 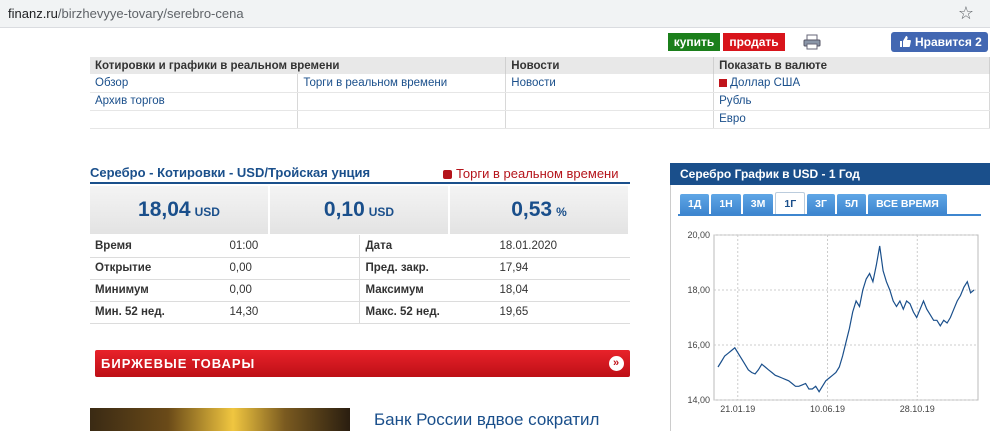 I want to click on quote-values: 18,04 USD 0,10 USD 0,53%, so click(x=360, y=210).